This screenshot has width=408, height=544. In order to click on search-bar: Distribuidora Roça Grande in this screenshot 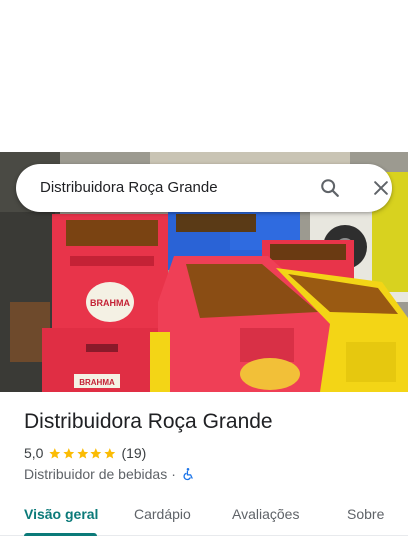, I will do `click(204, 188)`.